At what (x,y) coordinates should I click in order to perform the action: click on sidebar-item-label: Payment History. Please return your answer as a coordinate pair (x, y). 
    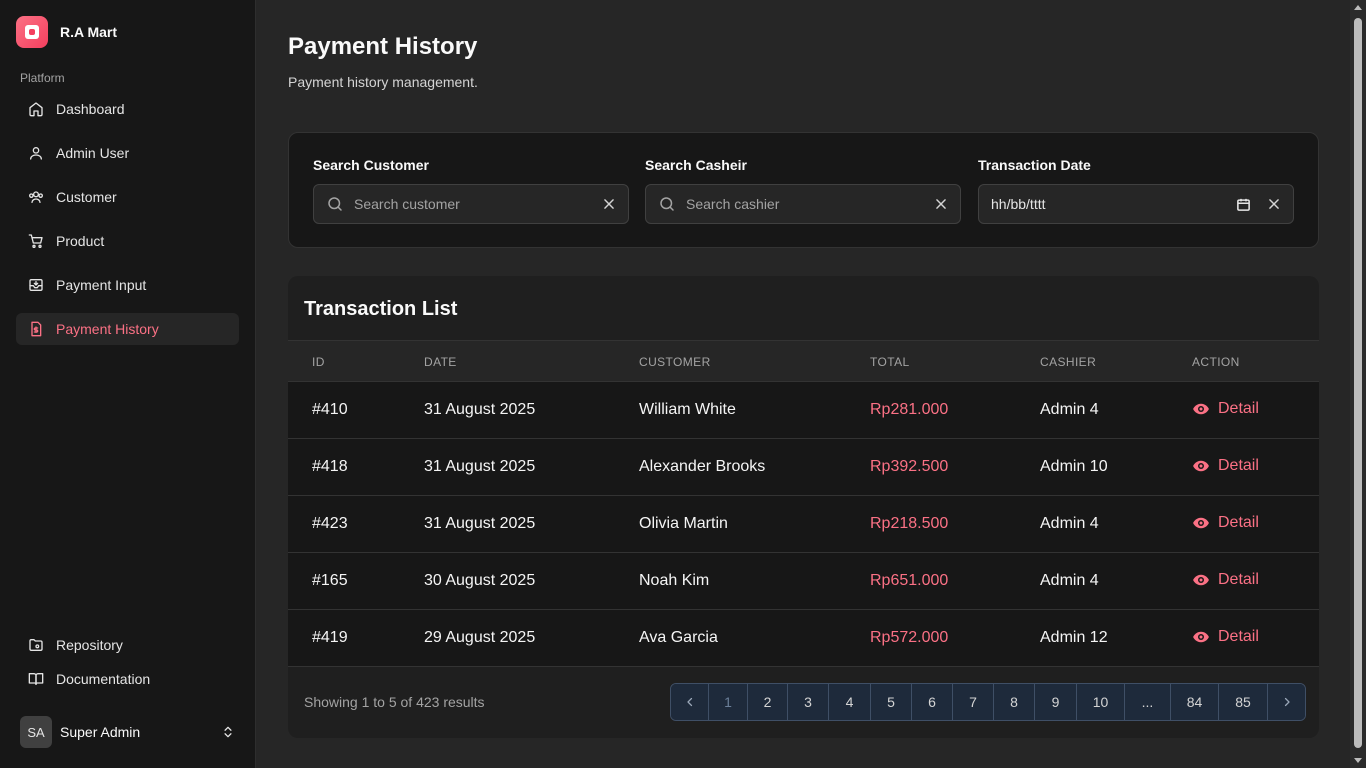
    Looking at the image, I should click on (107, 329).